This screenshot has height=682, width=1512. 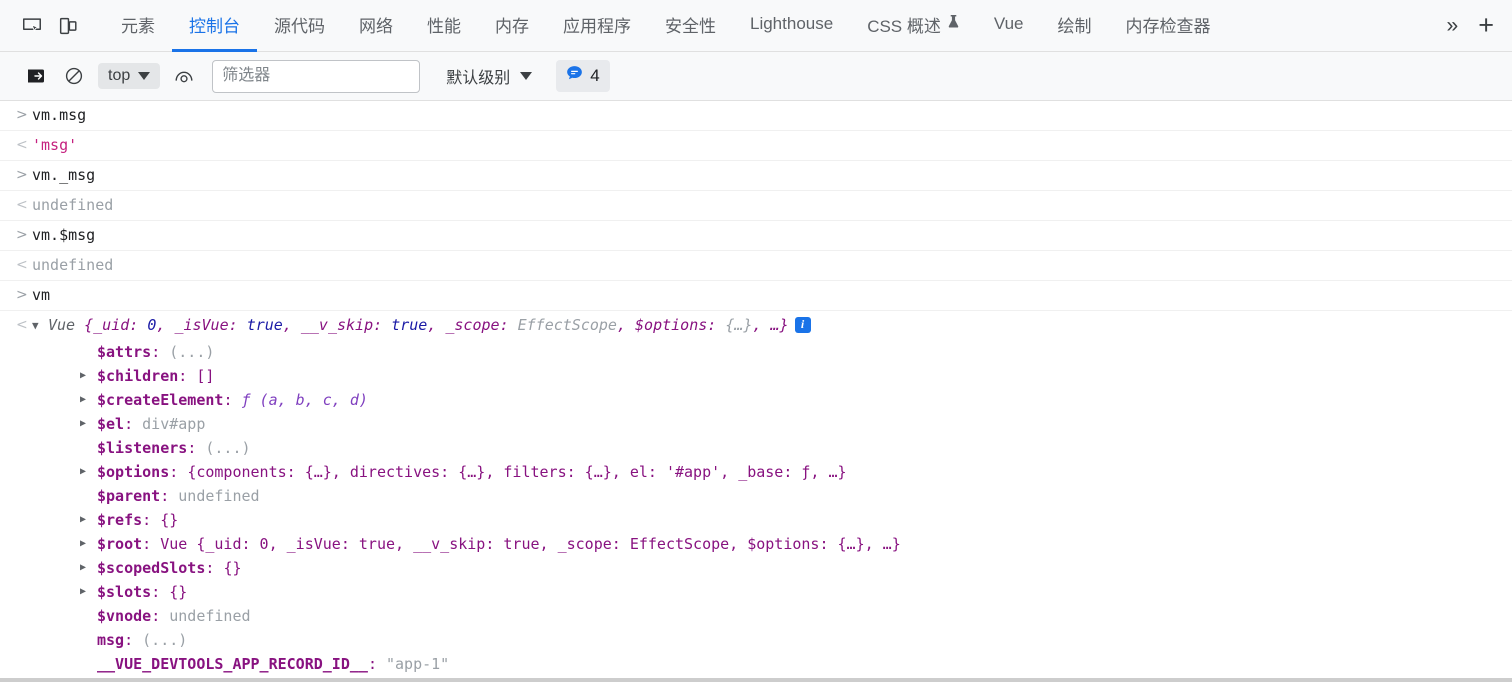 I want to click on tab-paint: 绘制, so click(x=1075, y=26).